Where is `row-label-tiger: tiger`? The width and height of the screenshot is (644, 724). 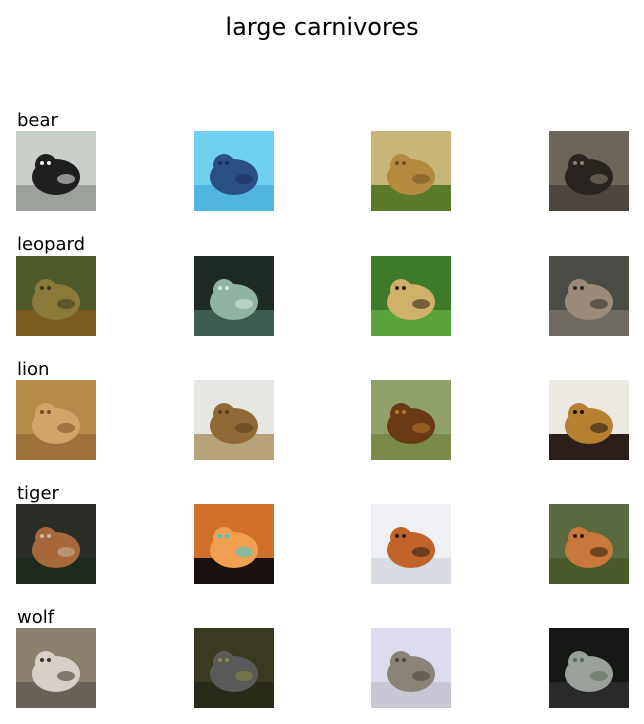 row-label-tiger: tiger is located at coordinates (38, 493).